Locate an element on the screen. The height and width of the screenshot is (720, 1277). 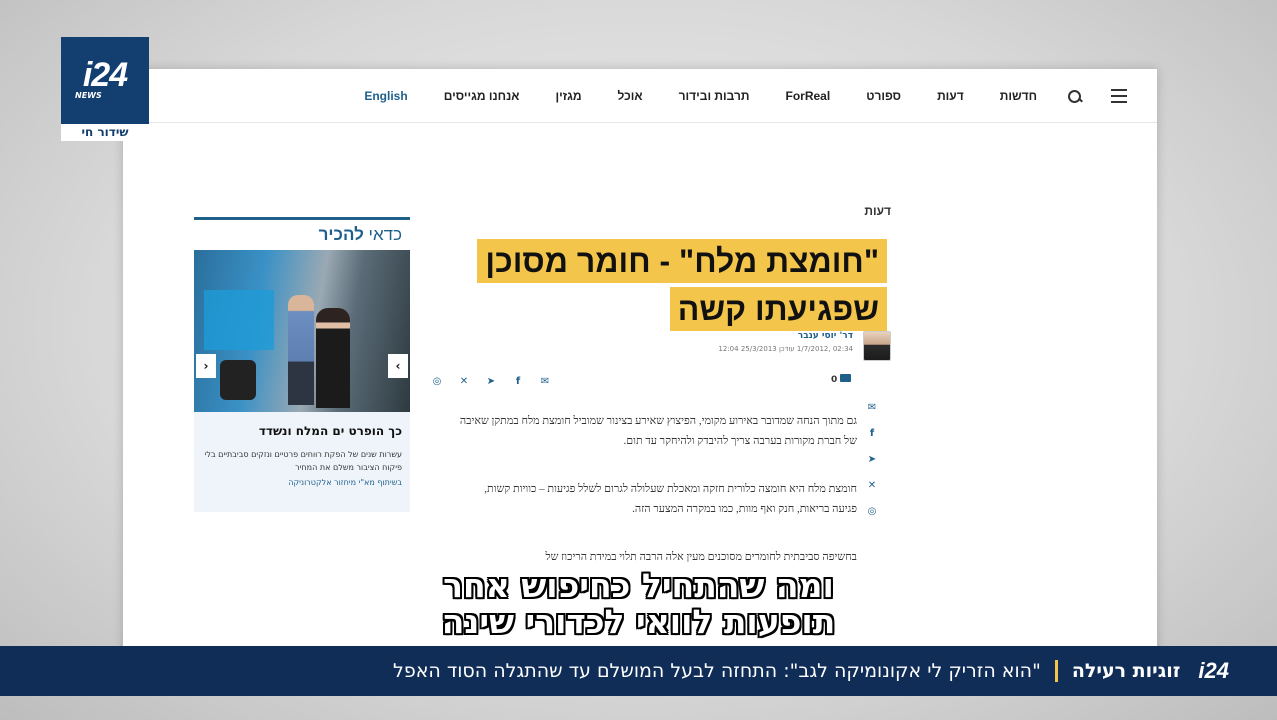
headline-line-2: שפגיעתו קשה is located at coordinates (778, 309).